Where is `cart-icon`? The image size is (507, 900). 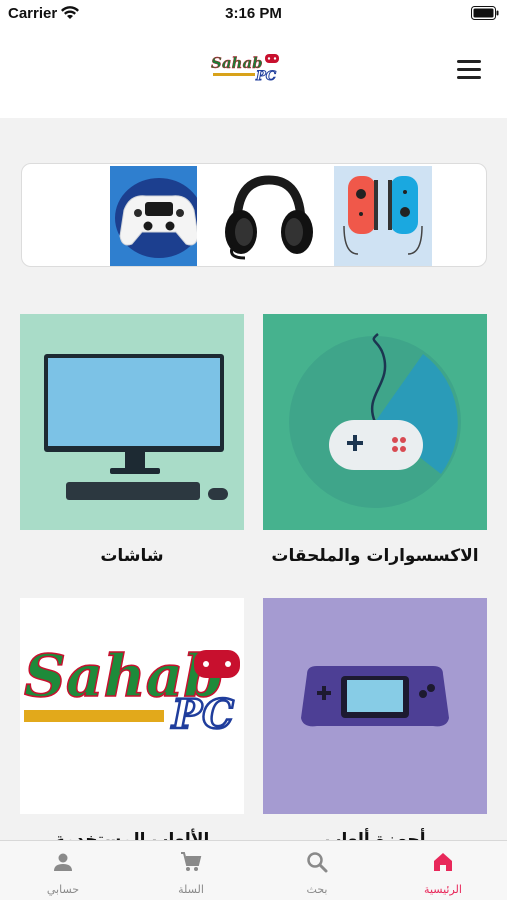
cart-icon is located at coordinates (191, 861).